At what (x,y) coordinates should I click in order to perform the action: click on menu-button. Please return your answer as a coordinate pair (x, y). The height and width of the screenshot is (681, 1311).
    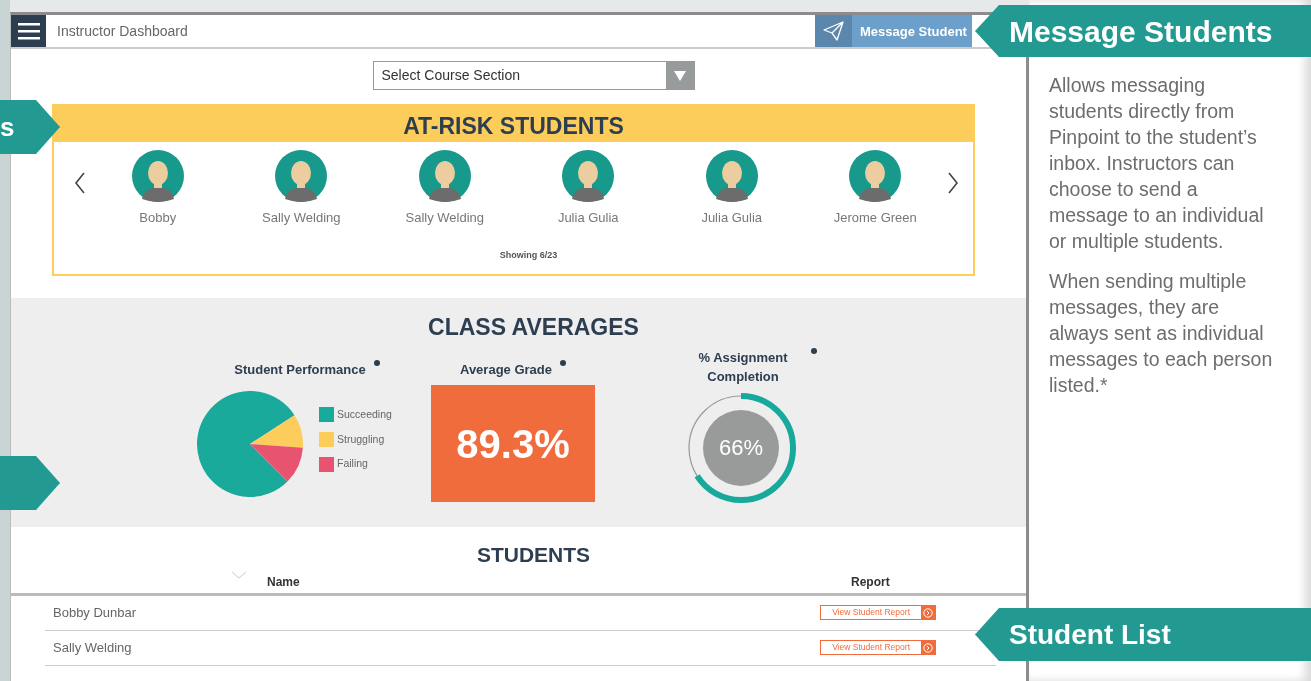
    Looking at the image, I should click on (28, 31).